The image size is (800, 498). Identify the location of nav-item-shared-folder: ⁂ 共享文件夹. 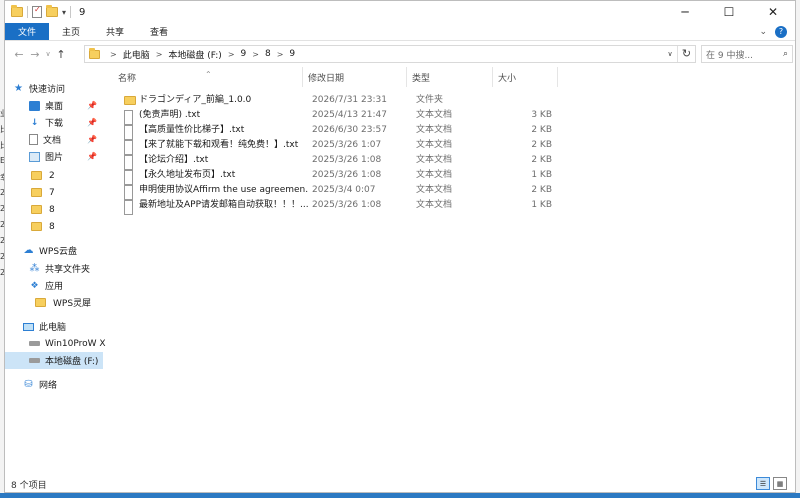
(60, 268).